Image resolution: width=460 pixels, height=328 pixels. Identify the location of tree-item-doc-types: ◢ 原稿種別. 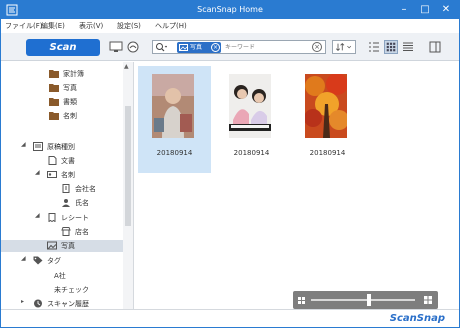
(71, 147).